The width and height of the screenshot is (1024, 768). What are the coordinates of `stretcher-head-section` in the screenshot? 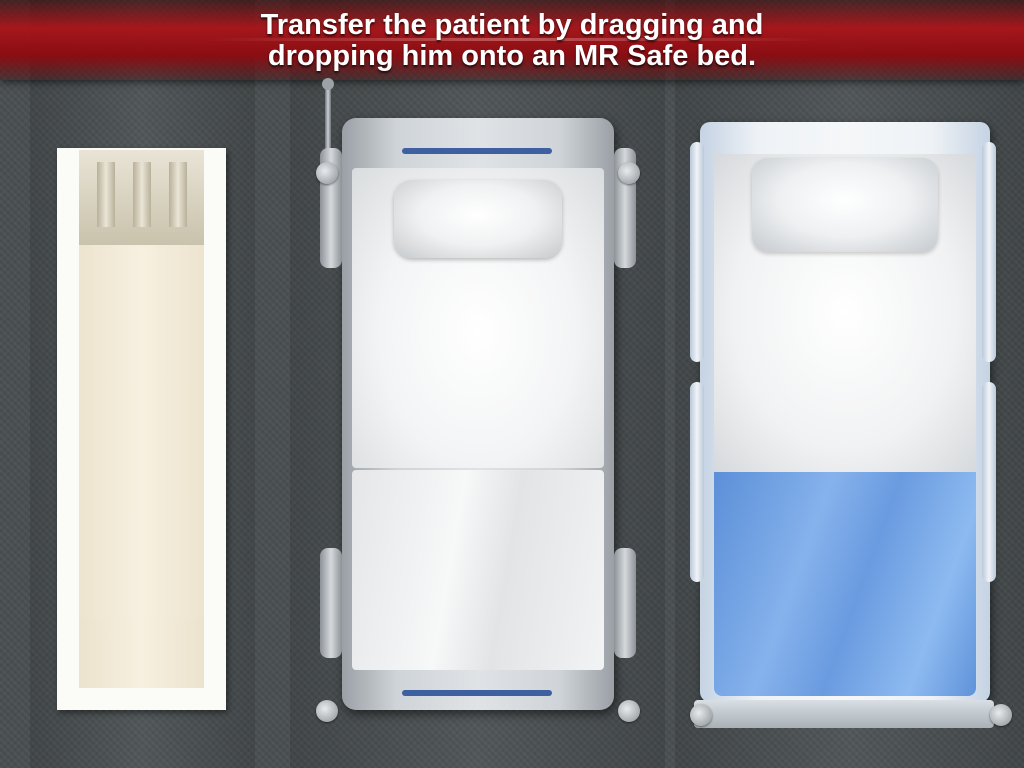 It's located at (141, 197).